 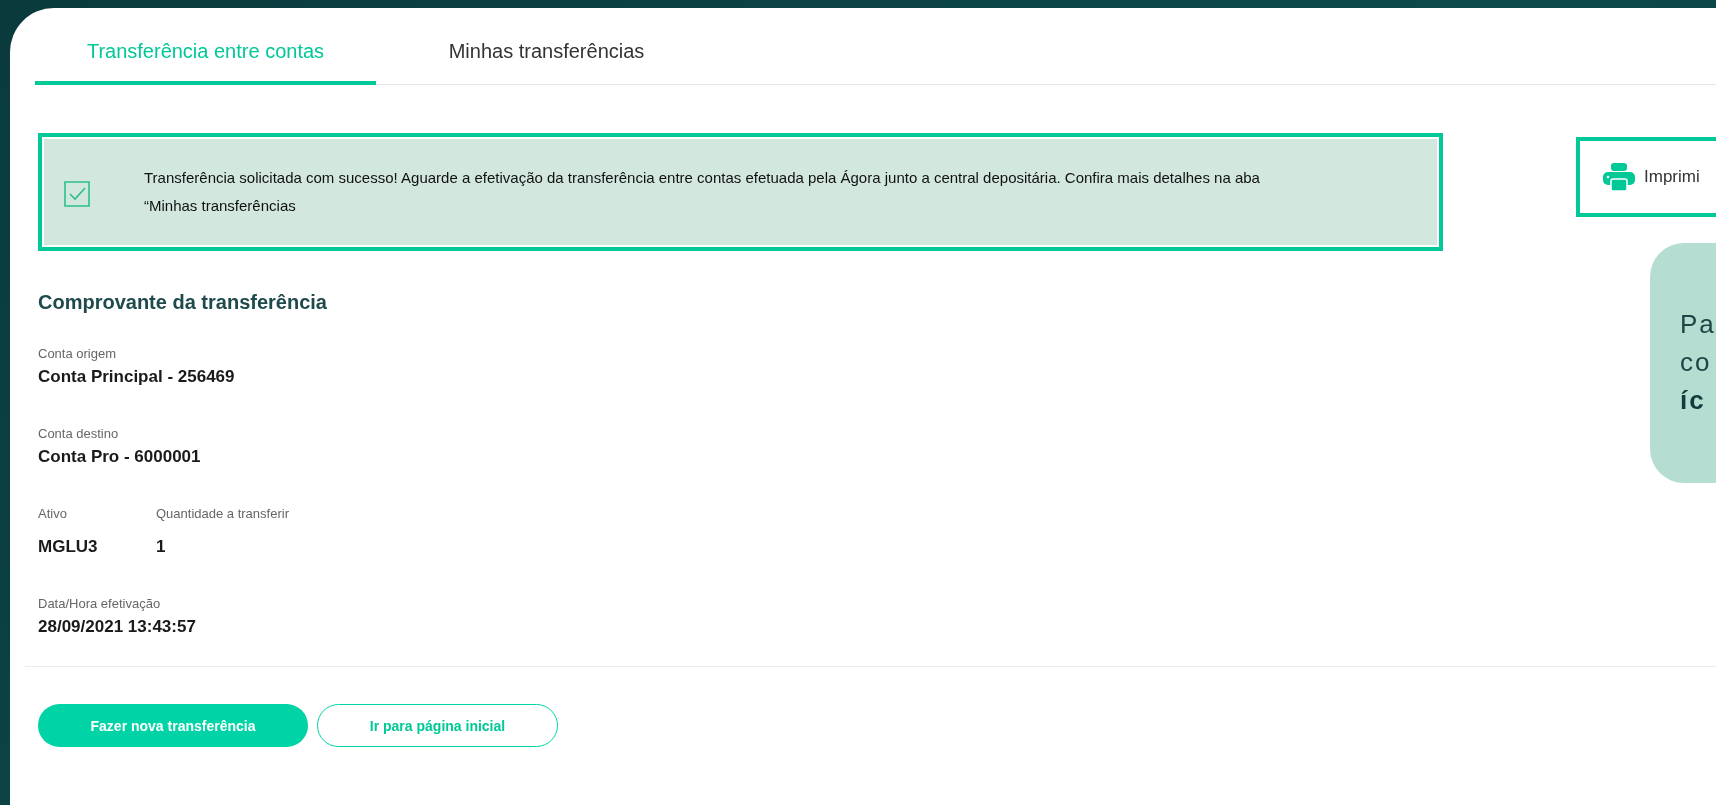 I want to click on print-button: Imprimi, so click(x=1646, y=177).